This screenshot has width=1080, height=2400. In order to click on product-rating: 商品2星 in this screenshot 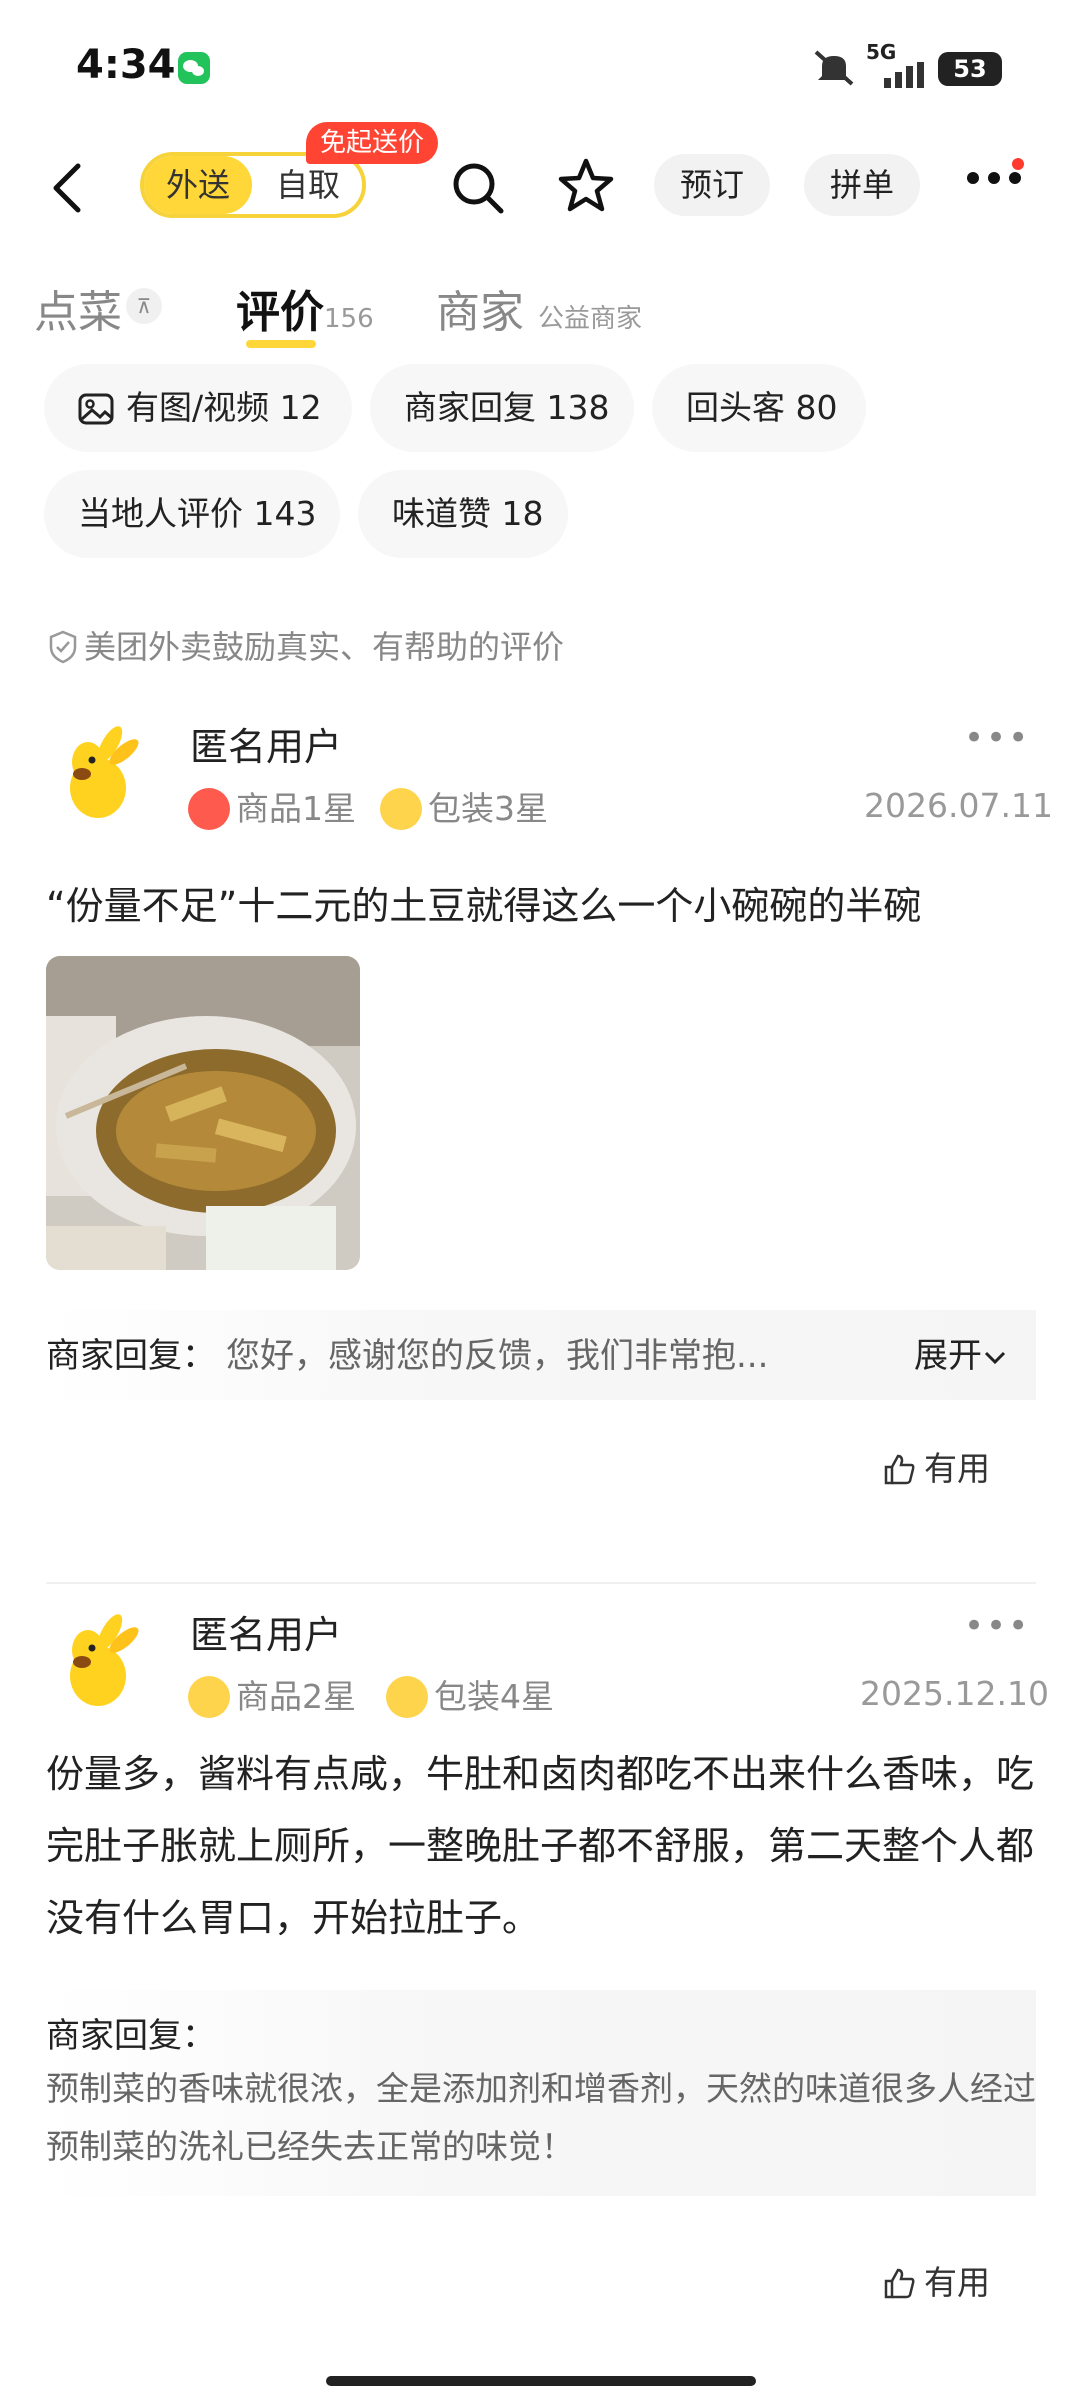, I will do `click(272, 1694)`.